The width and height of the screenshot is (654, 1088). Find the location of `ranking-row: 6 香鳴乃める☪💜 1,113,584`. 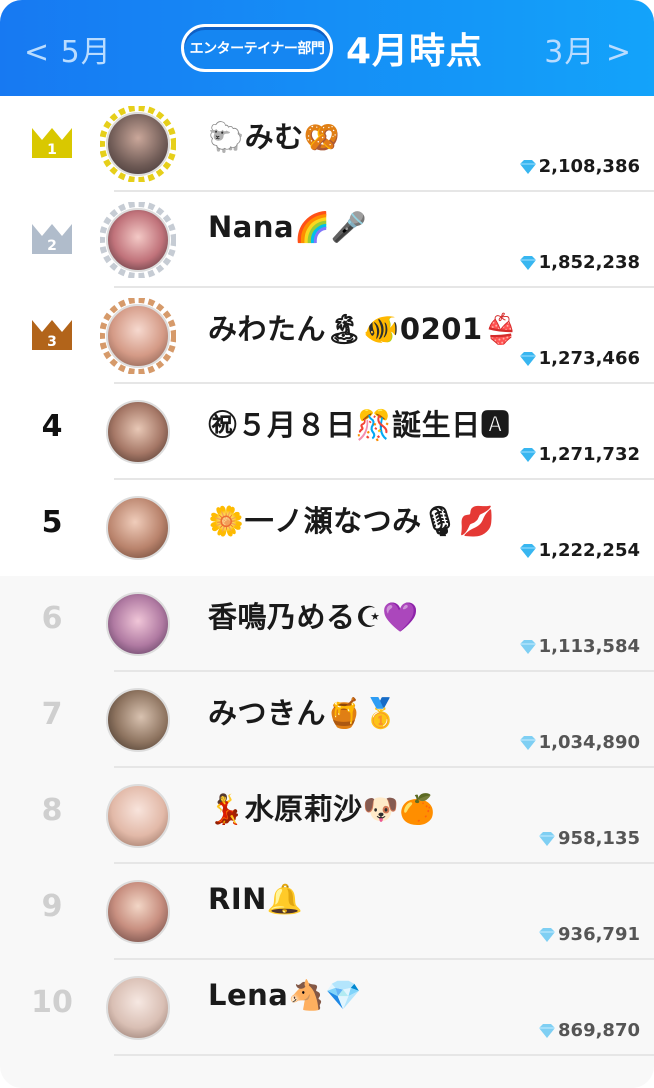

ranking-row: 6 香鳴乃める☪💜 1,113,584 is located at coordinates (327, 624).